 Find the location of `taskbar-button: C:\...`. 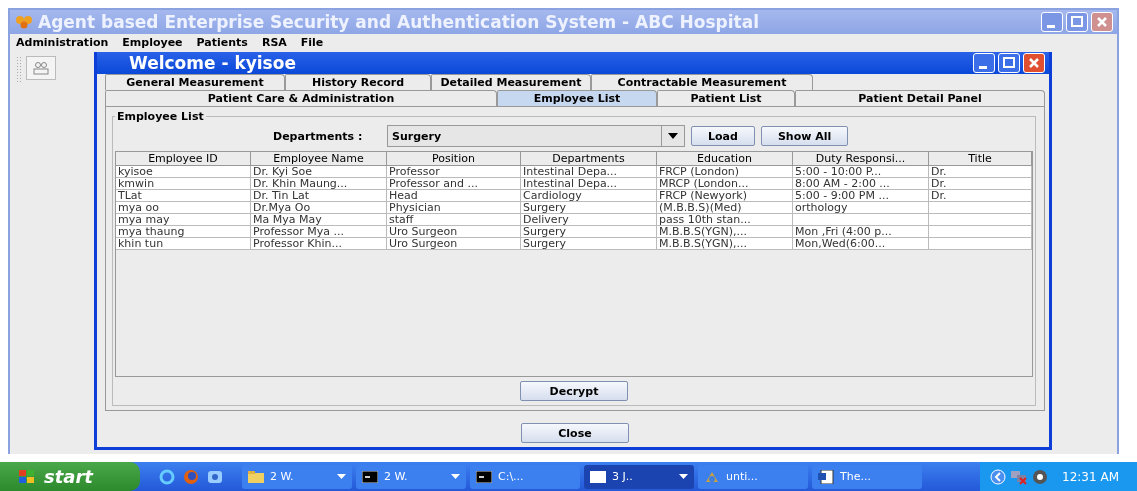

taskbar-button: C:\... is located at coordinates (525, 476).